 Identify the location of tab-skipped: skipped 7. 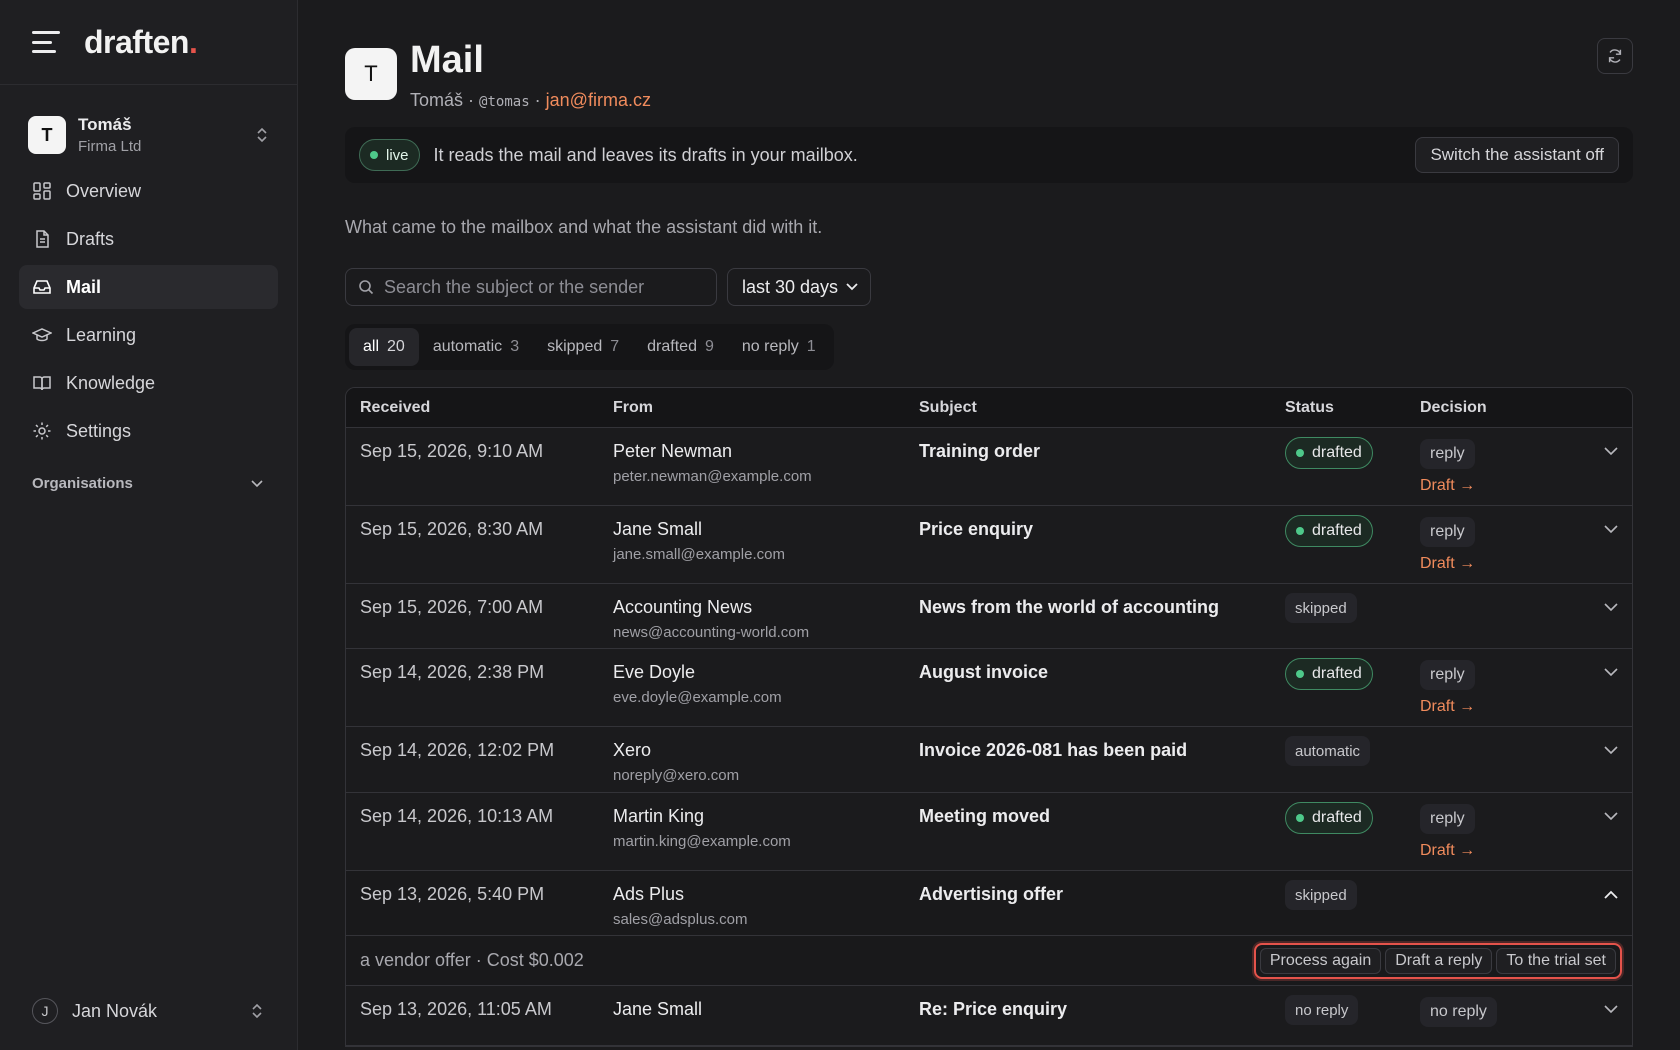
(583, 347).